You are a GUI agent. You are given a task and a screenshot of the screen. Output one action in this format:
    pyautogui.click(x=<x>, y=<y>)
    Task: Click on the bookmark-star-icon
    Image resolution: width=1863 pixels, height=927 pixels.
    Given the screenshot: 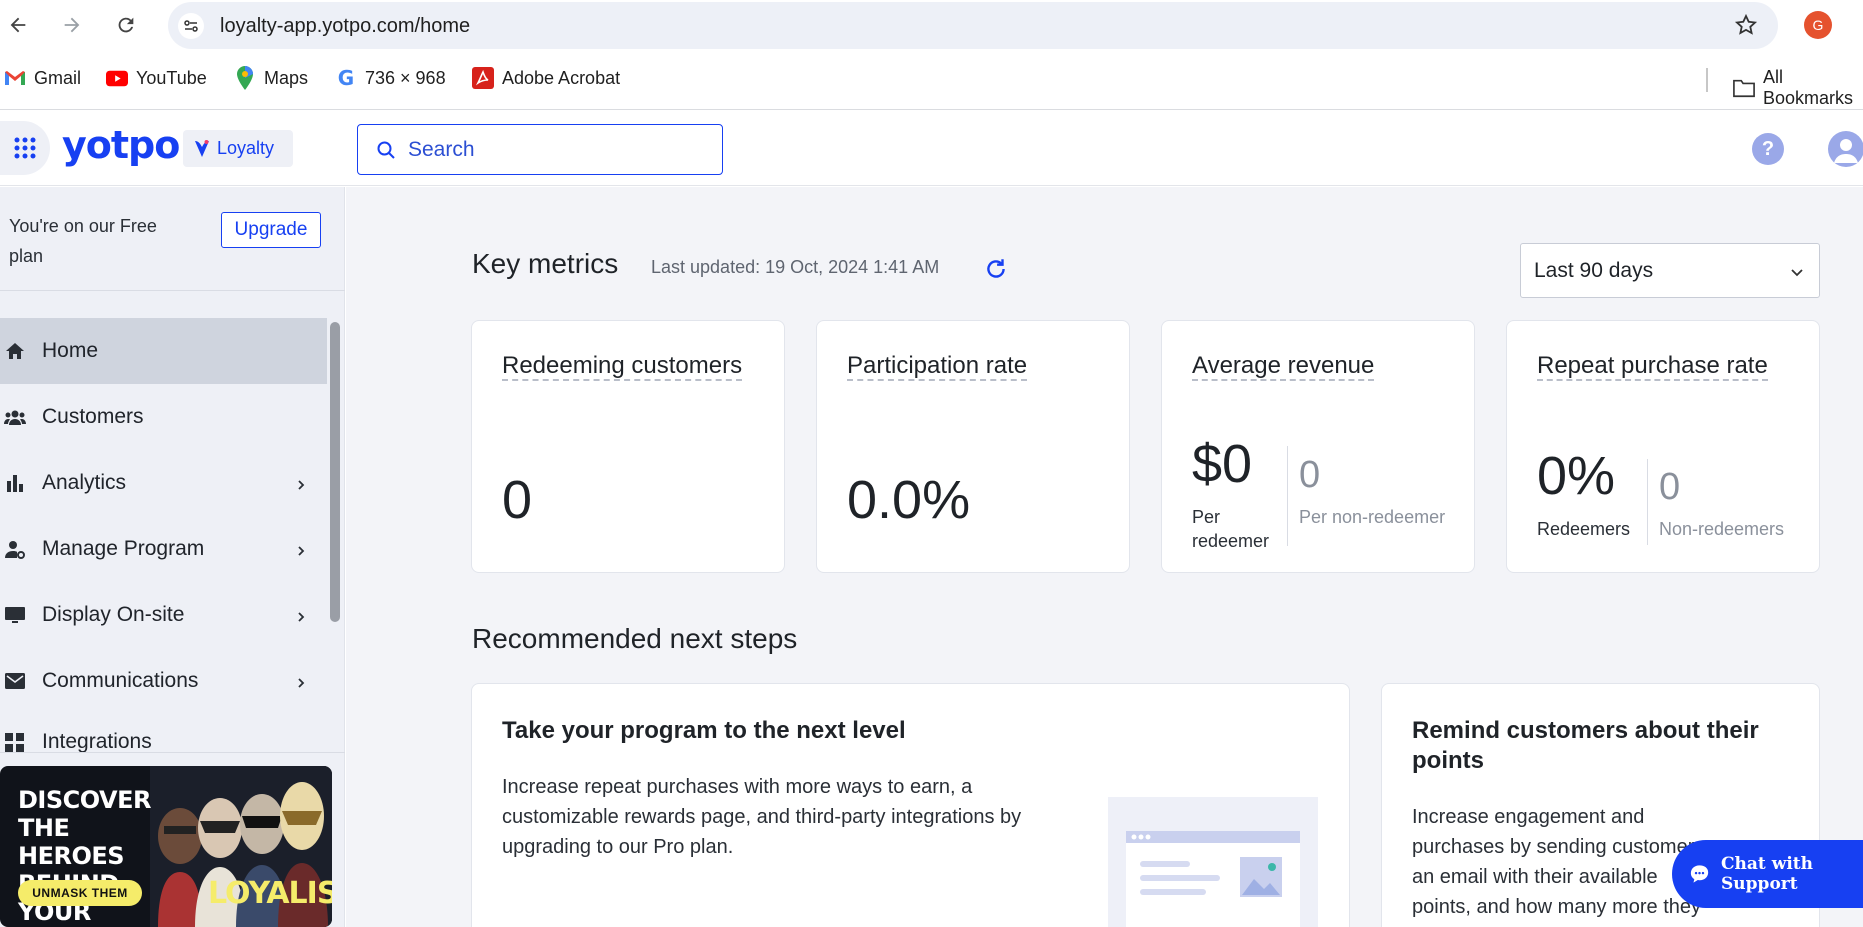 What is the action you would take?
    pyautogui.click(x=1746, y=27)
    